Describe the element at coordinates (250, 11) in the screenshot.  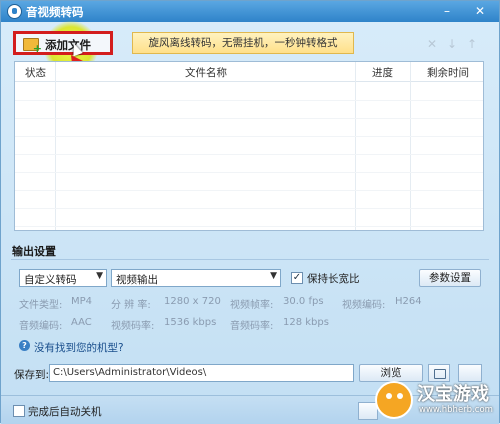
I see `title-bar: 音视频转码 – ✕` at that location.